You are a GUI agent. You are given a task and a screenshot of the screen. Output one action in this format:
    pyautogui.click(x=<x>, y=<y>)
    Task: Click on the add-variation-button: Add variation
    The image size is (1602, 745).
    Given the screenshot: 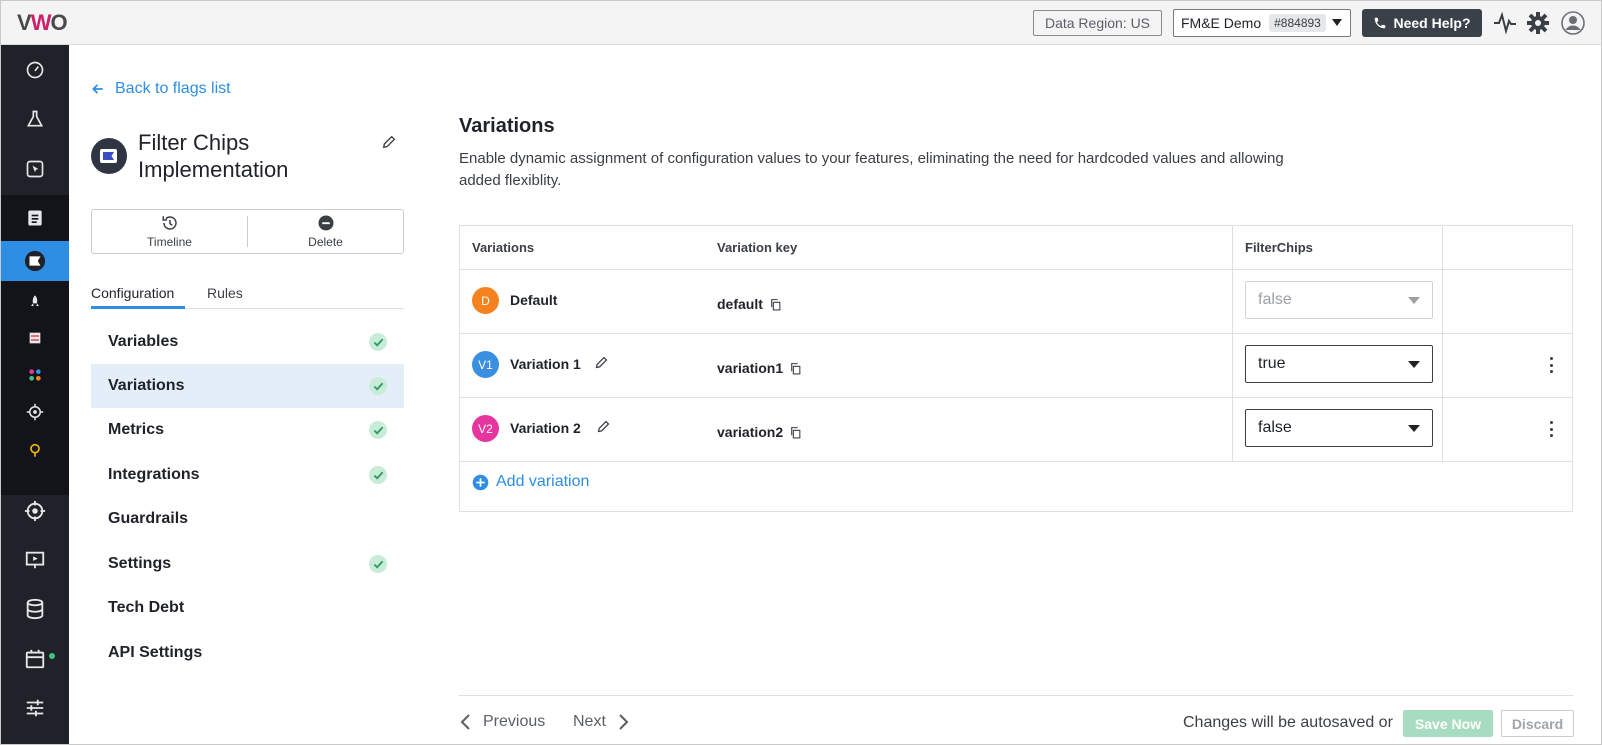 What is the action you would take?
    pyautogui.click(x=530, y=482)
    